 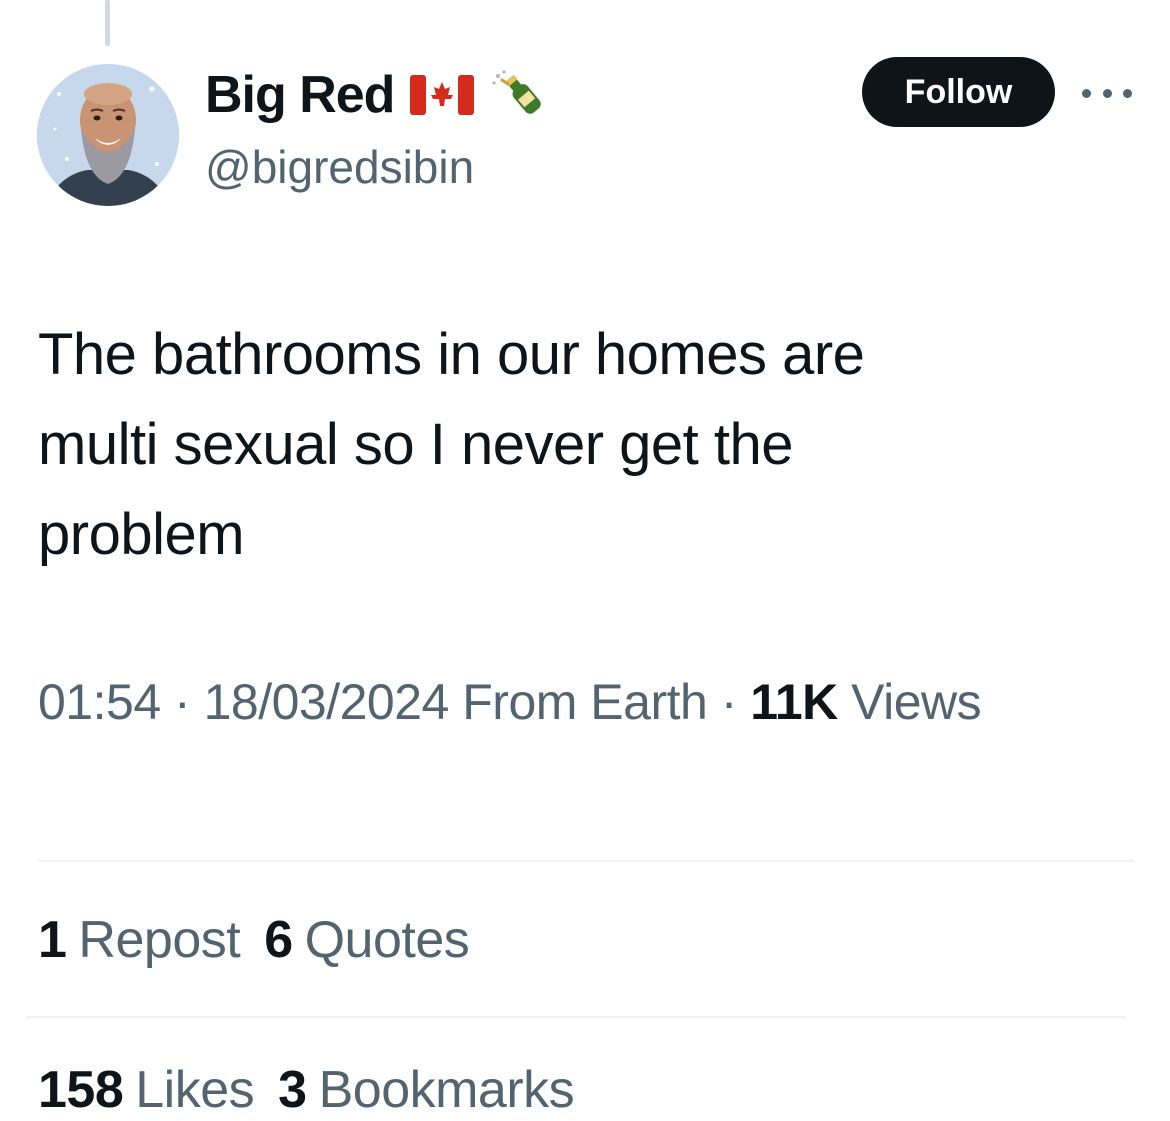 What do you see at coordinates (99, 702) in the screenshot?
I see `tweet-time: 01:54` at bounding box center [99, 702].